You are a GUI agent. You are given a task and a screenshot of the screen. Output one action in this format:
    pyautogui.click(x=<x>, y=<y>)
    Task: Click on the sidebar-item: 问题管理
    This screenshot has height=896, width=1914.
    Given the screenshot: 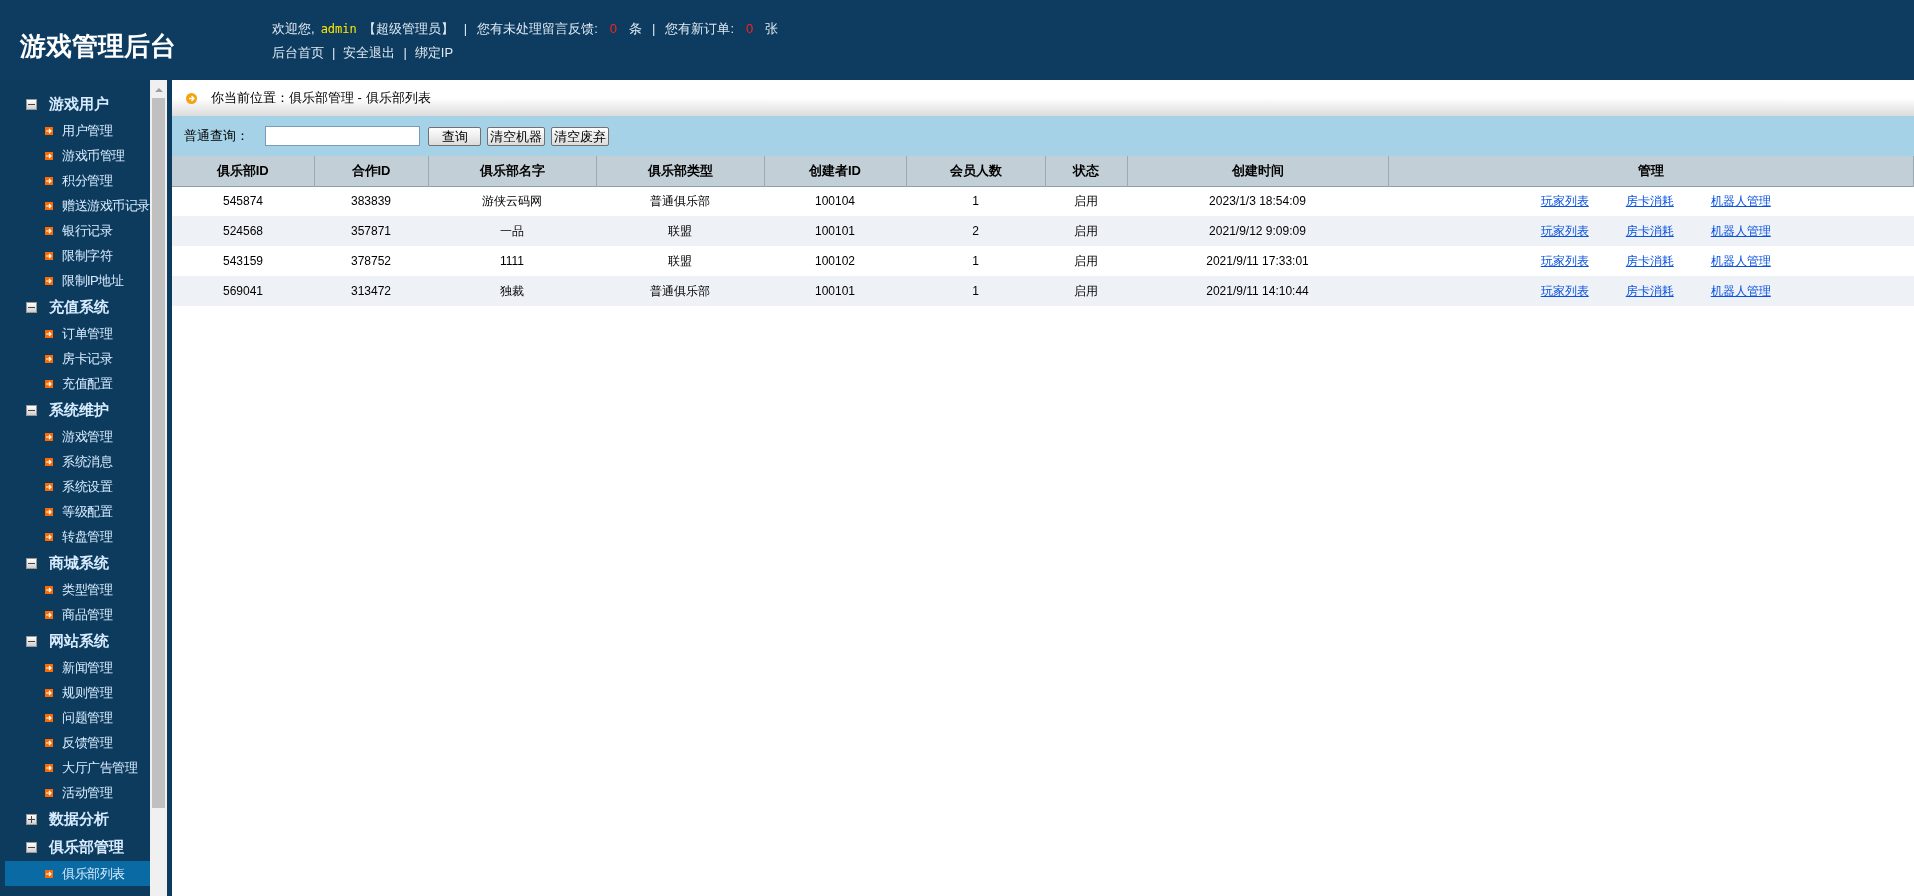 What is the action you would take?
    pyautogui.click(x=77, y=717)
    